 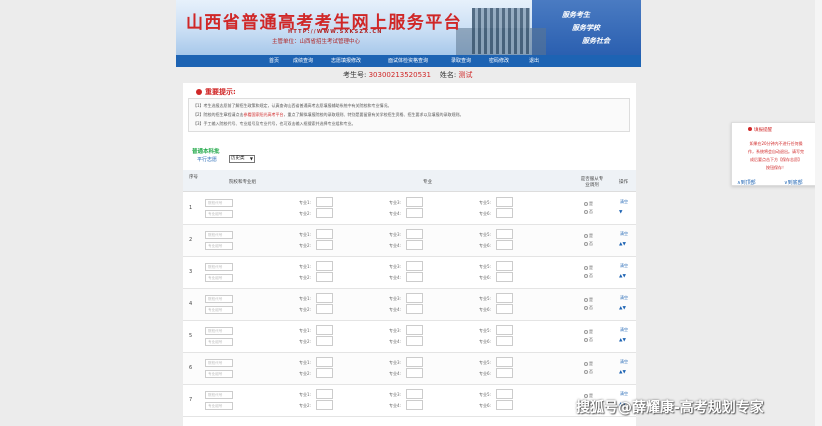 I want to click on to-bottom-link: ∨到底部, so click(x=793, y=182).